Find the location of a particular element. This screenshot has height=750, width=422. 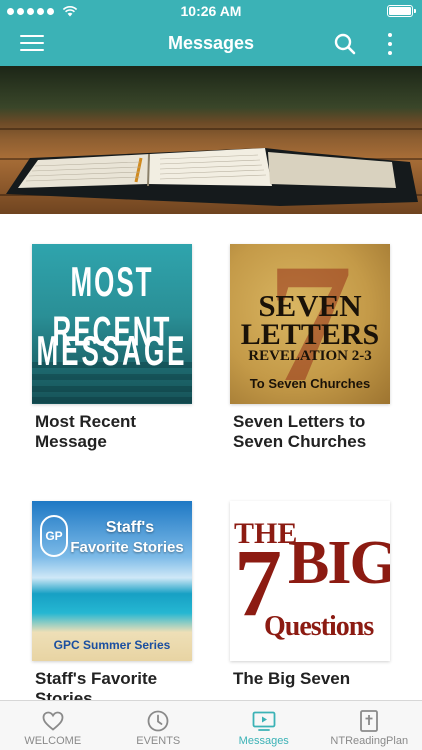

thumb-line-3: GPC Summer Series is located at coordinates (112, 645).